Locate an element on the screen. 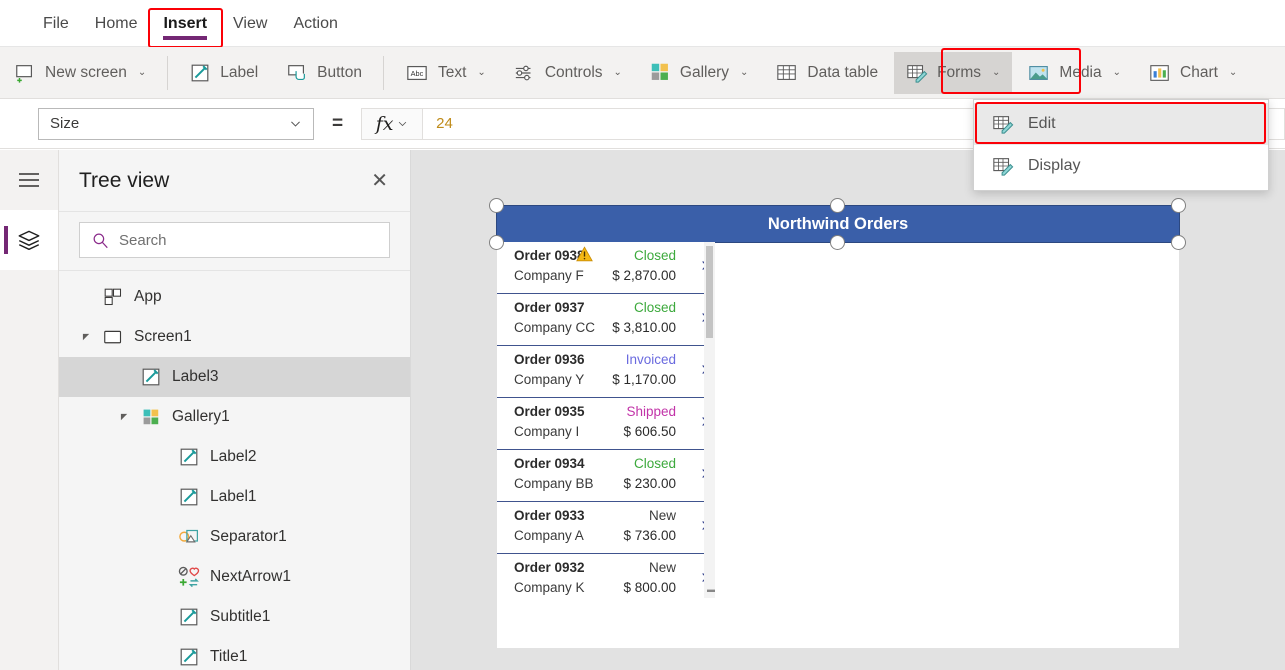 This screenshot has width=1285, height=670. tree-search-container: Search is located at coordinates (234, 241).